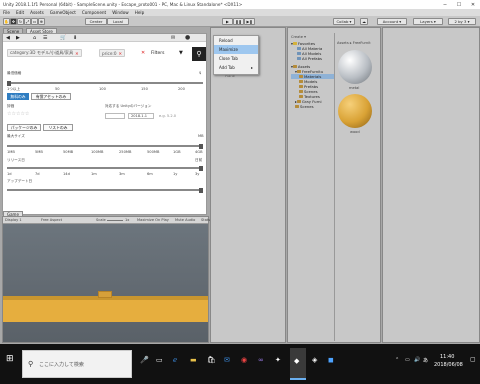  What do you see at coordinates (355, 111) in the screenshot?
I see `wood-material-thumbnail` at bounding box center [355, 111].